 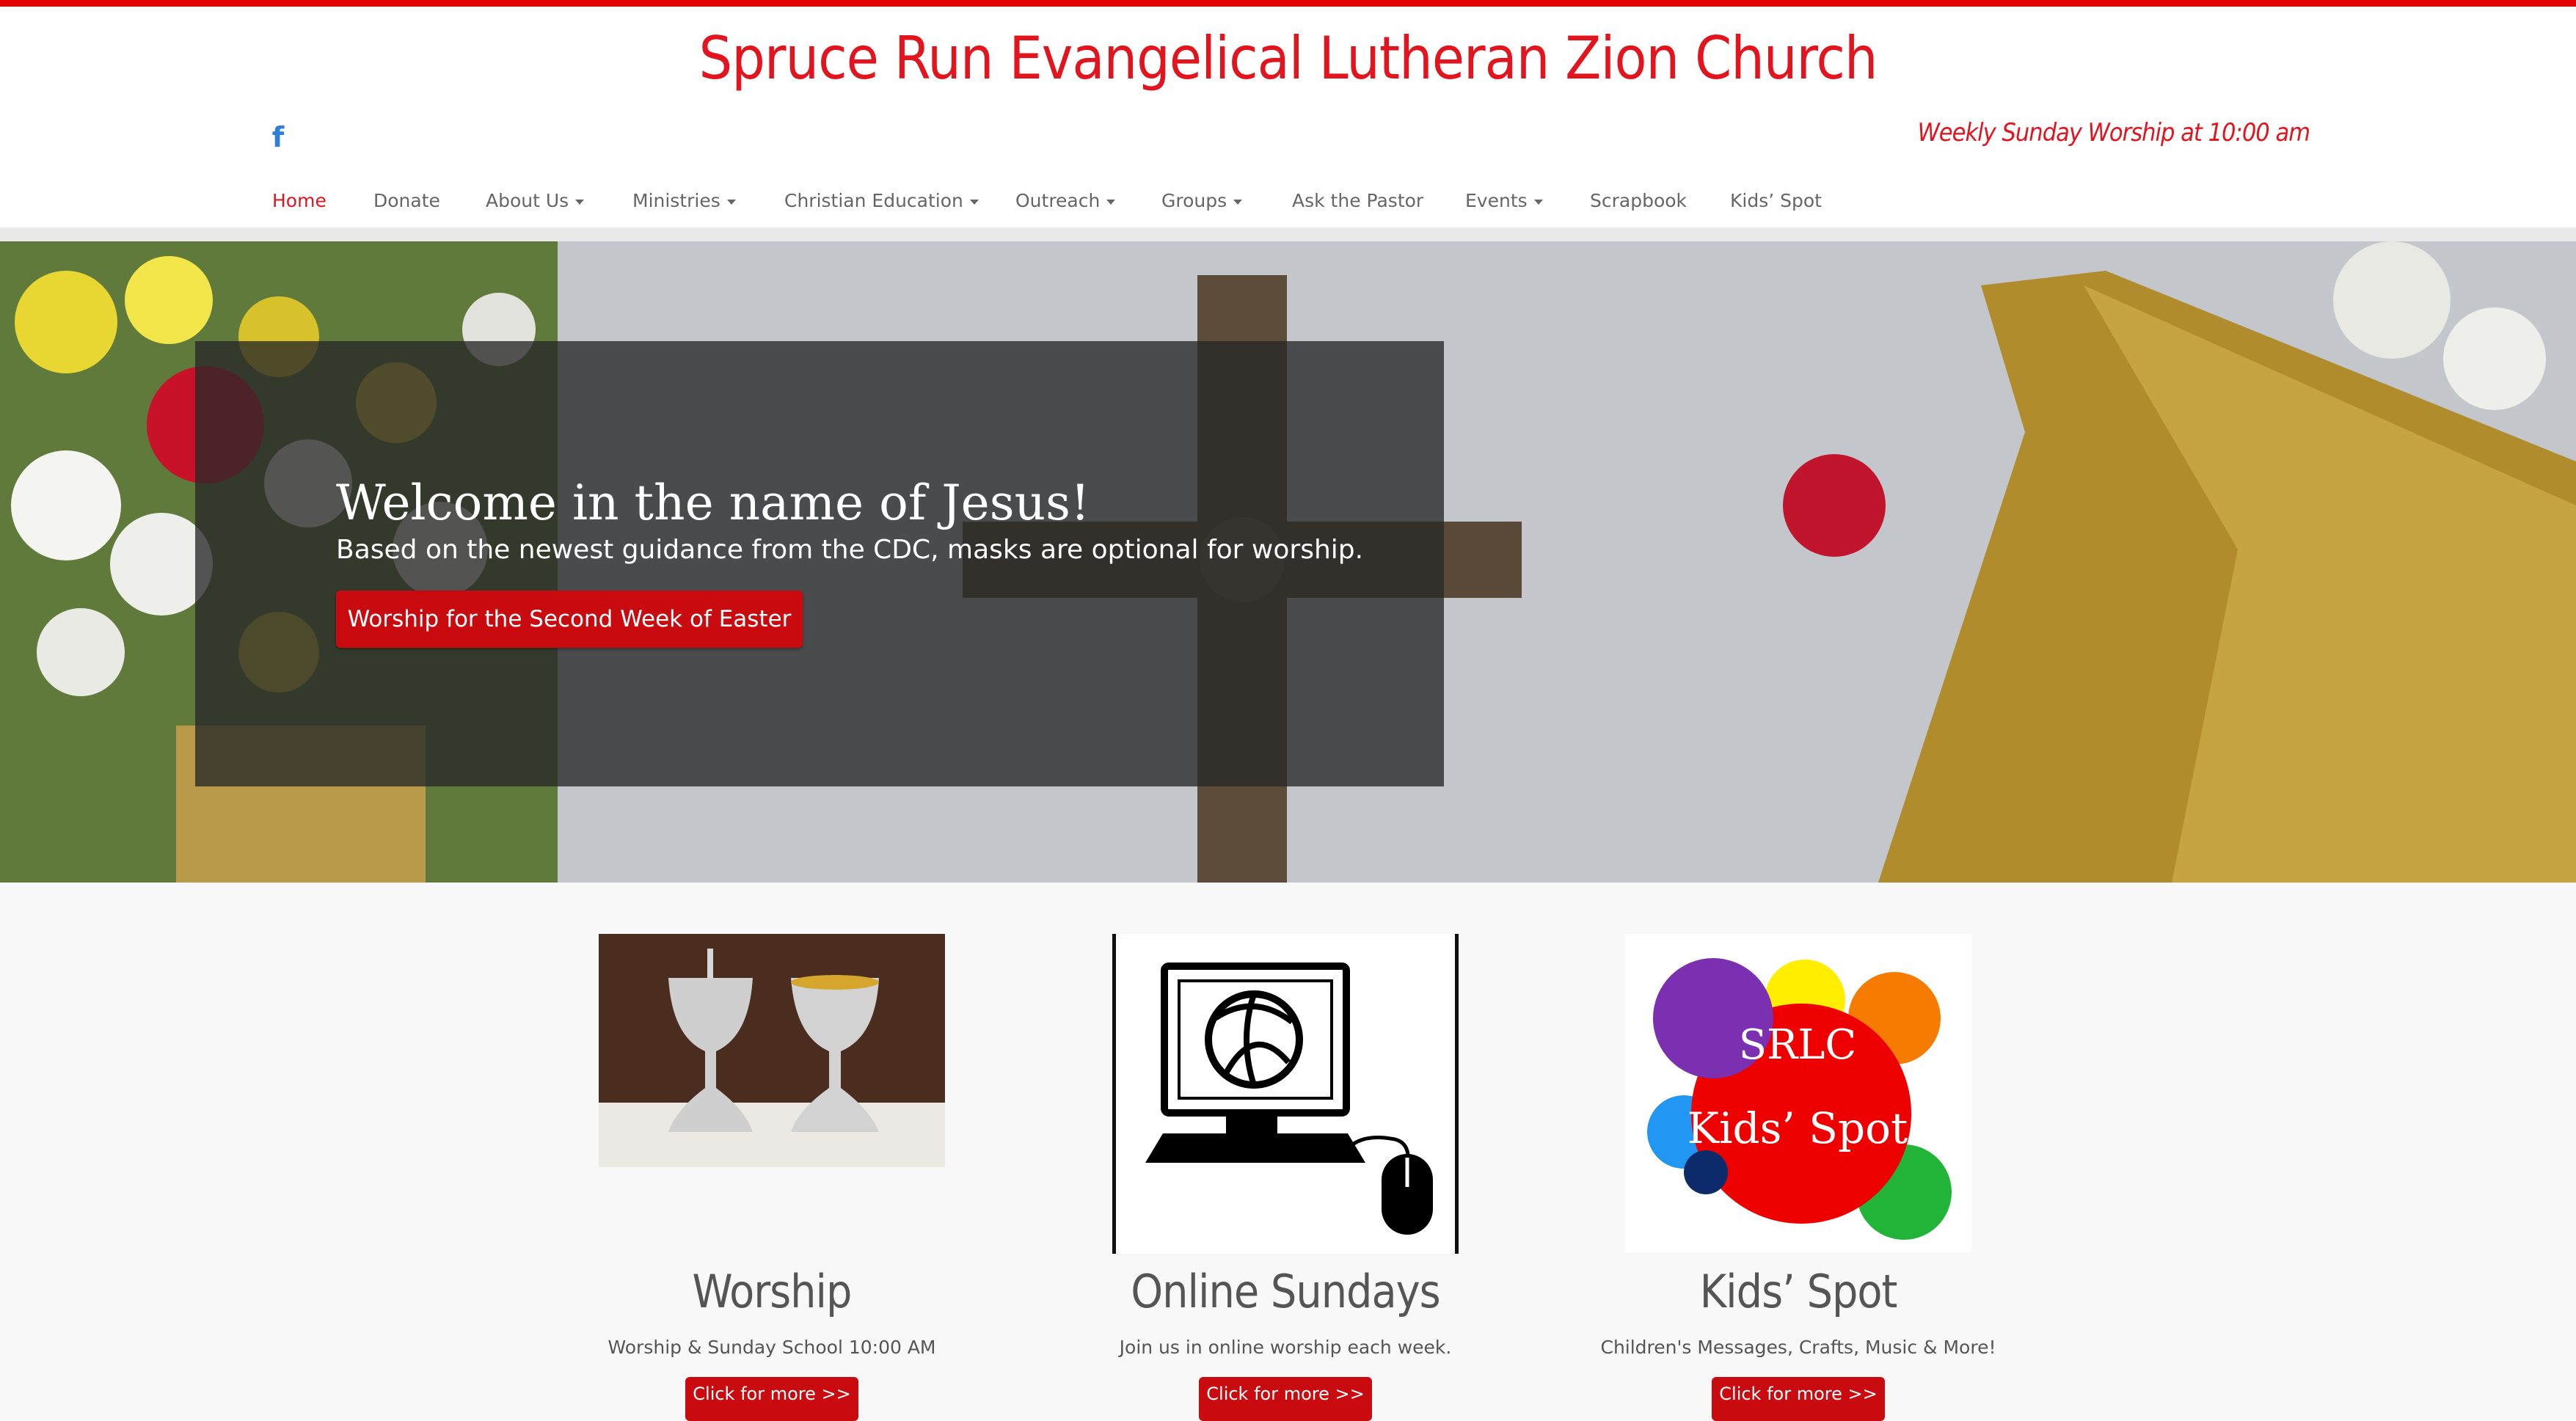 What do you see at coordinates (772, 1399) in the screenshot?
I see `worship-more-button: Click for more >>` at bounding box center [772, 1399].